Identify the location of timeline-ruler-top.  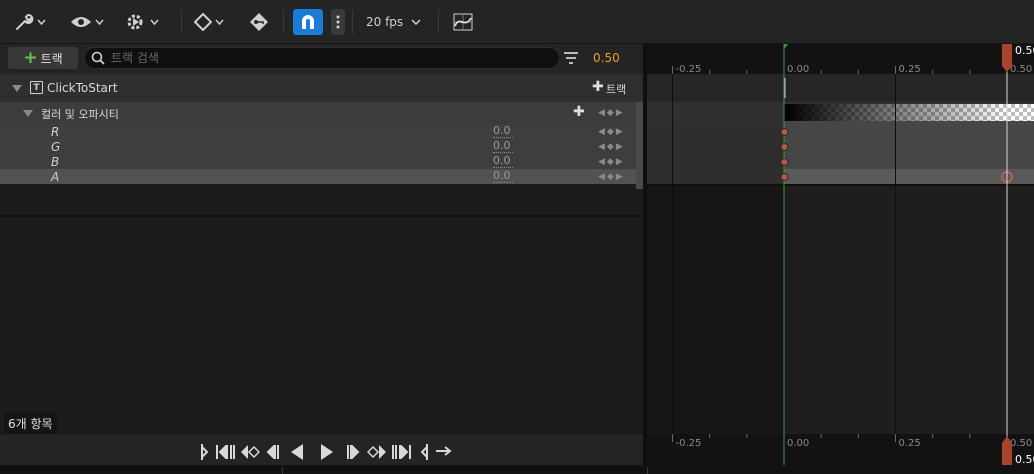
(840, 59).